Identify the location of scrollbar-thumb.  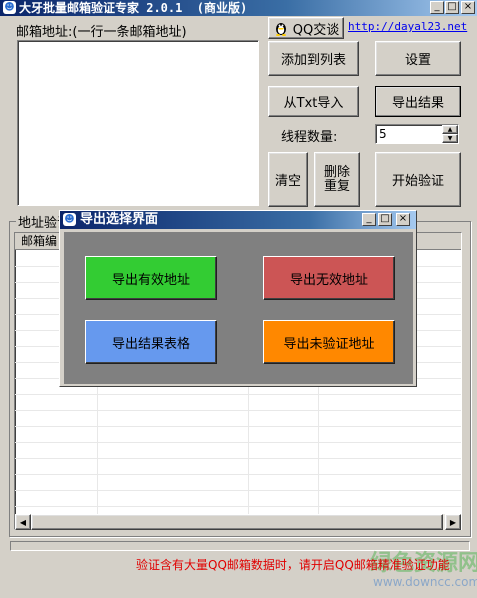
(237, 522).